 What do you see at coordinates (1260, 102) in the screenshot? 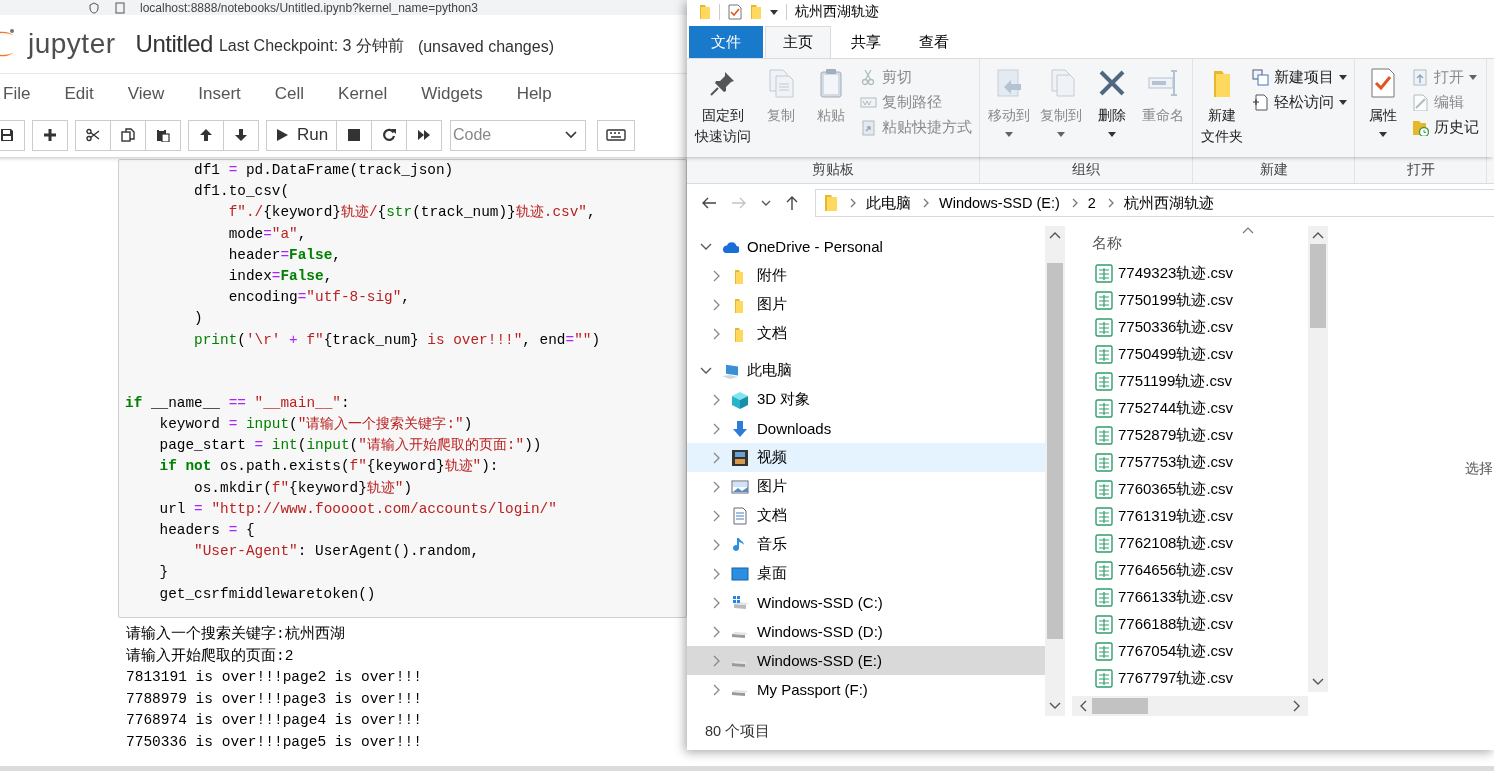
I see `easy-access-icon` at bounding box center [1260, 102].